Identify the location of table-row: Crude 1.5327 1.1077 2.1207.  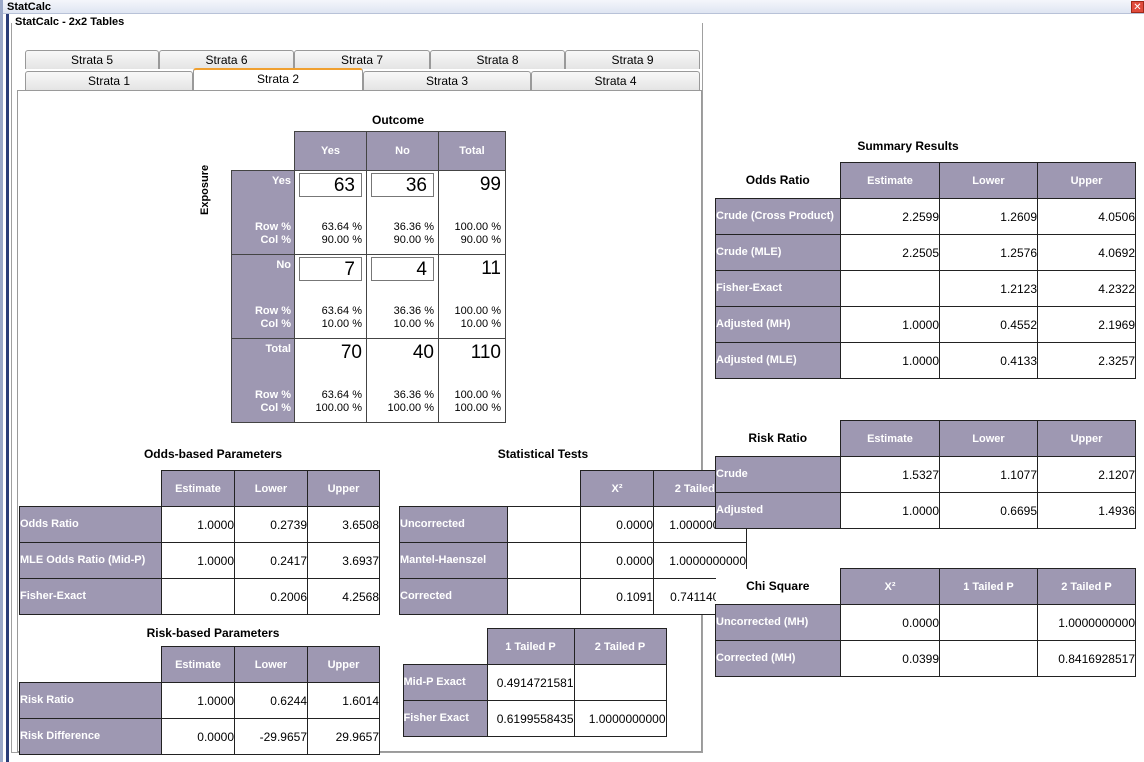
(925, 474).